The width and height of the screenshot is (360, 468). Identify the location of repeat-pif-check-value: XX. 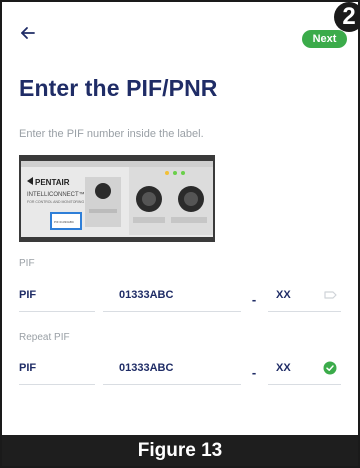
(283, 367).